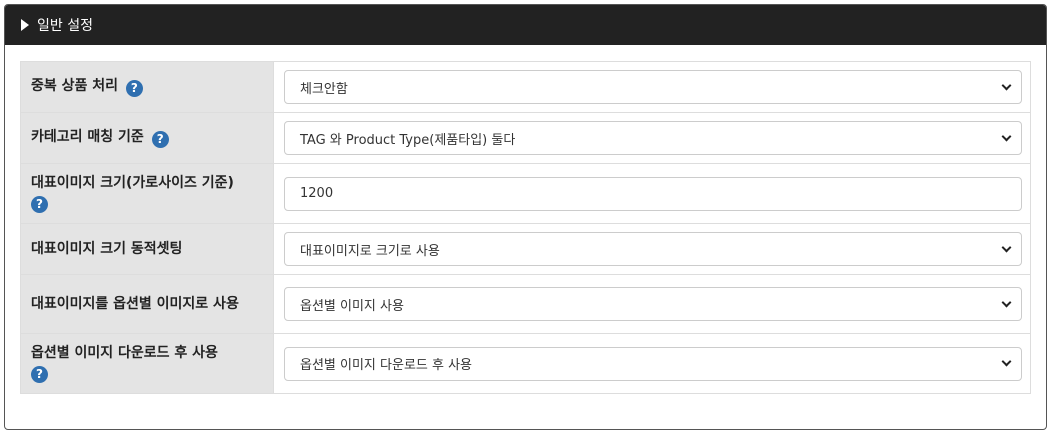 This screenshot has height=440, width=1060. I want to click on category-matching-select: TAG 와 Product Type(제품타입) 둘다, so click(653, 138).